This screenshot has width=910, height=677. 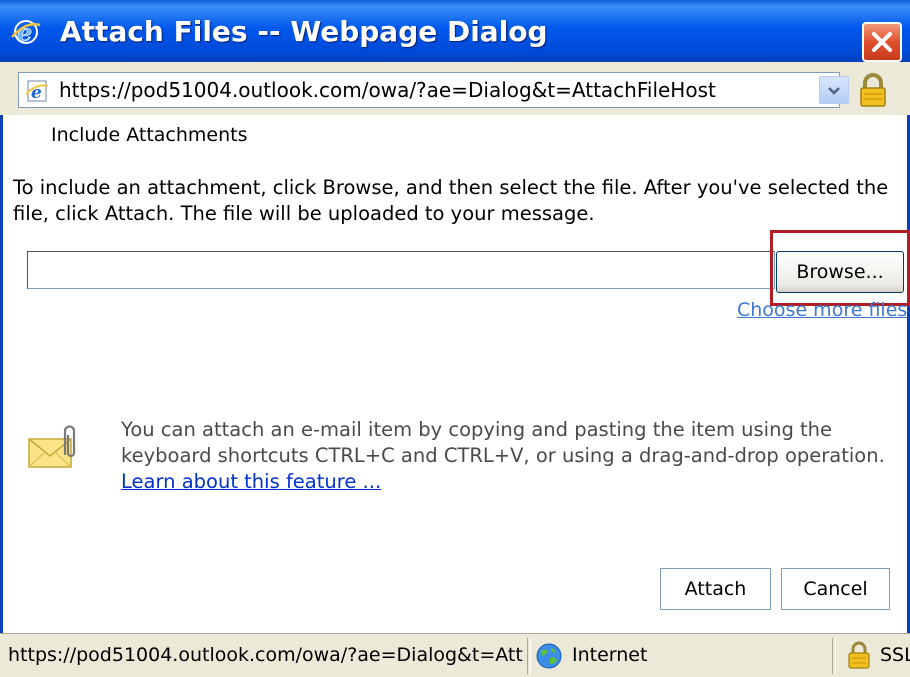 I want to click on section-heading: Include Attachments, so click(x=149, y=135).